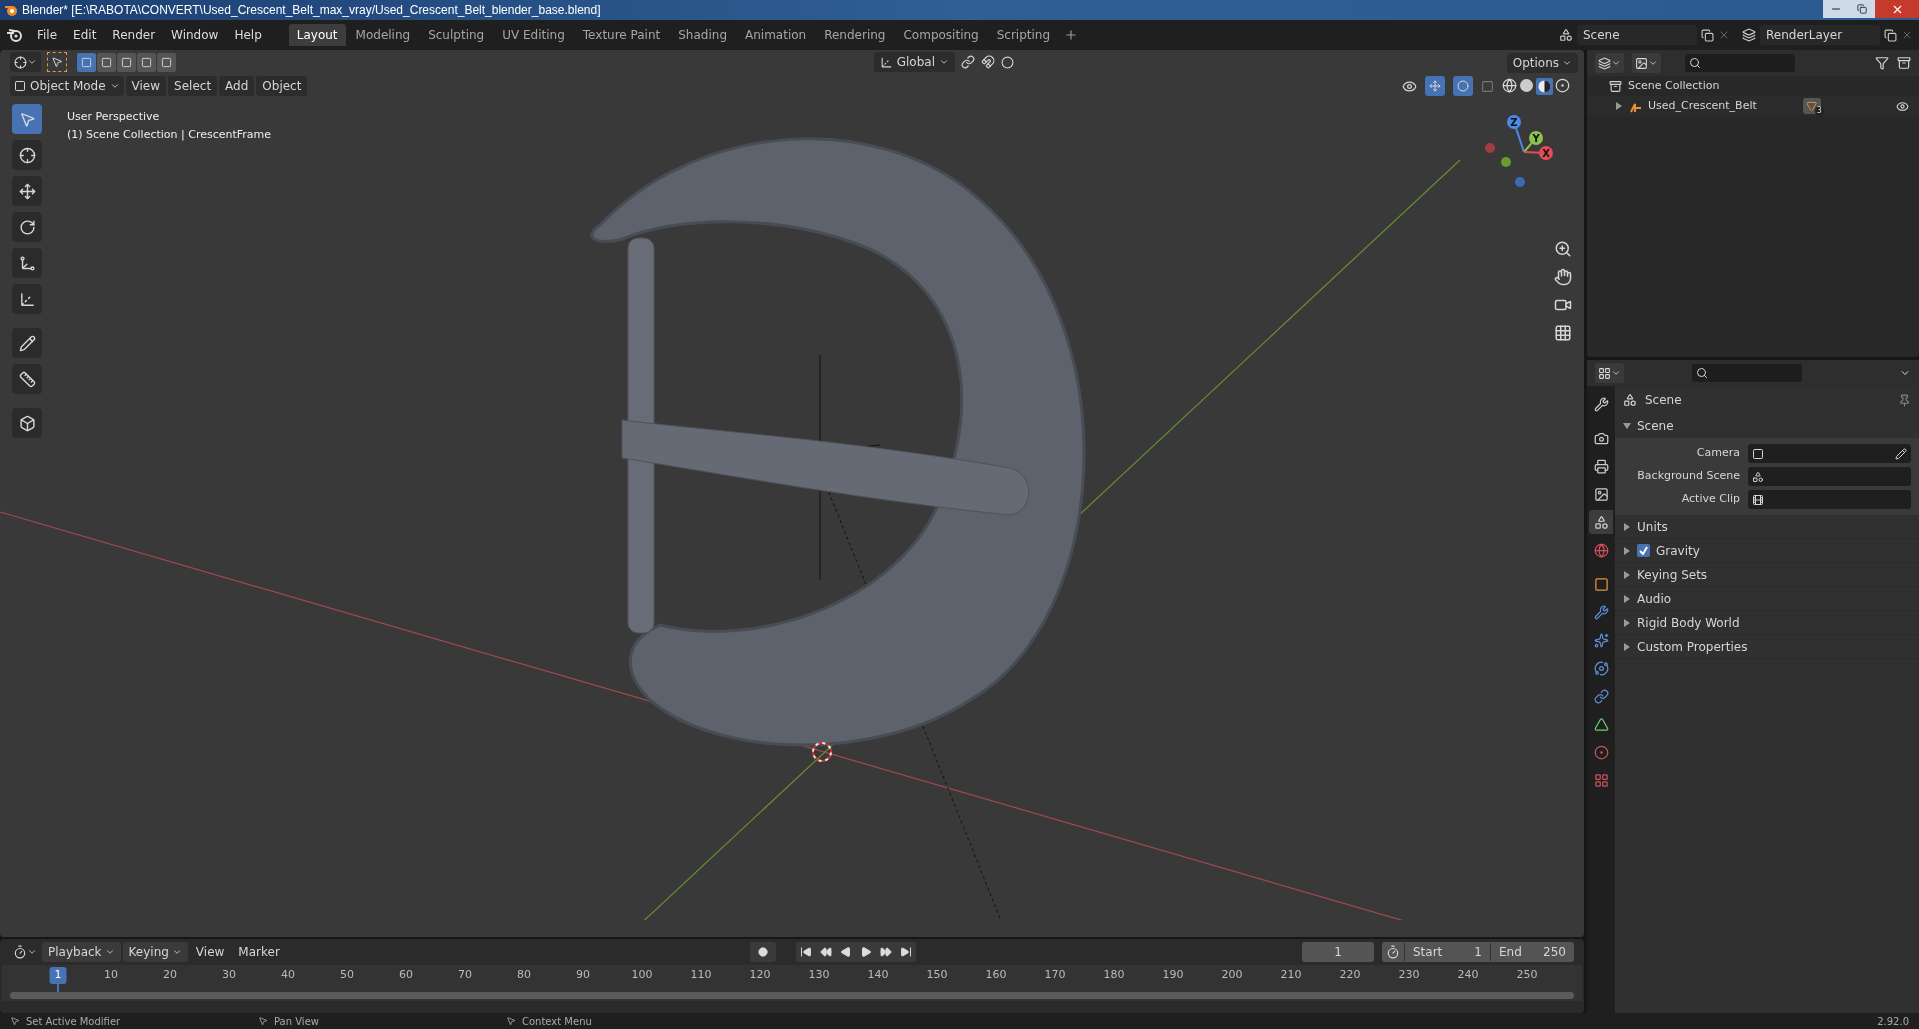 The image size is (1919, 1029). I want to click on pivot-icon, so click(968, 62).